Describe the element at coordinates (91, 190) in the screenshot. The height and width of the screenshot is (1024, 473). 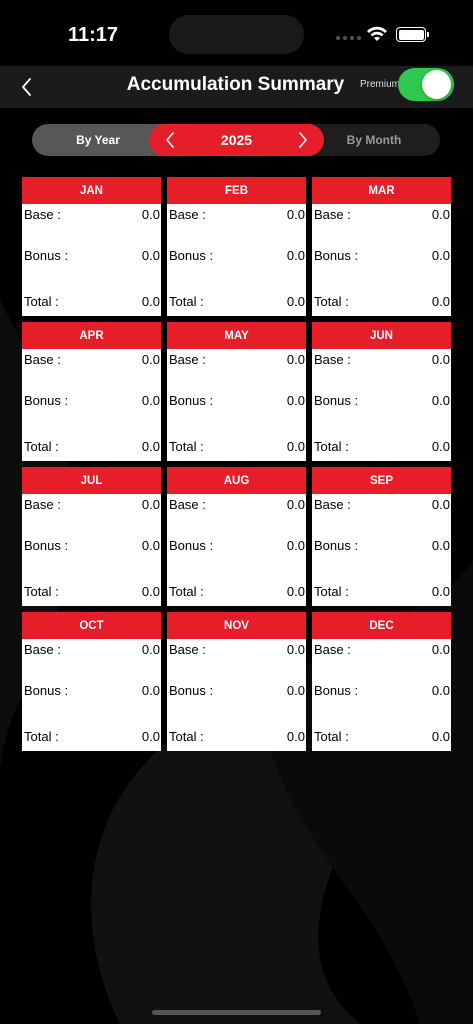
I see `month-header: JAN` at that location.